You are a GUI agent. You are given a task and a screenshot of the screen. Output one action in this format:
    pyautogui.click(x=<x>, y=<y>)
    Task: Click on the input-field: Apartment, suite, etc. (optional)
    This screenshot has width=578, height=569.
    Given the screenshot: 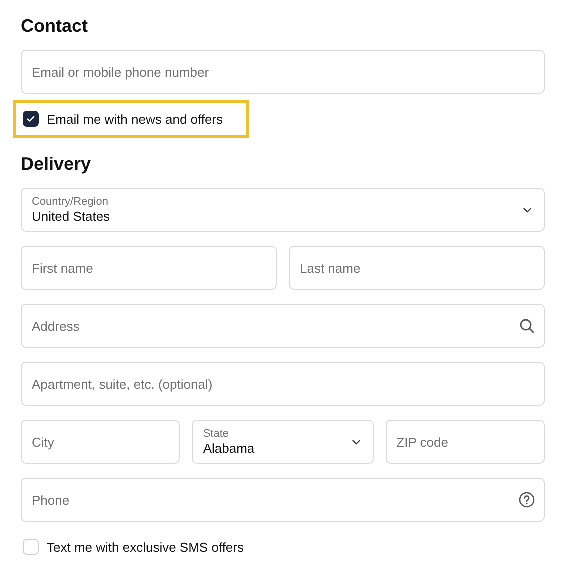 What is the action you would take?
    pyautogui.click(x=283, y=384)
    